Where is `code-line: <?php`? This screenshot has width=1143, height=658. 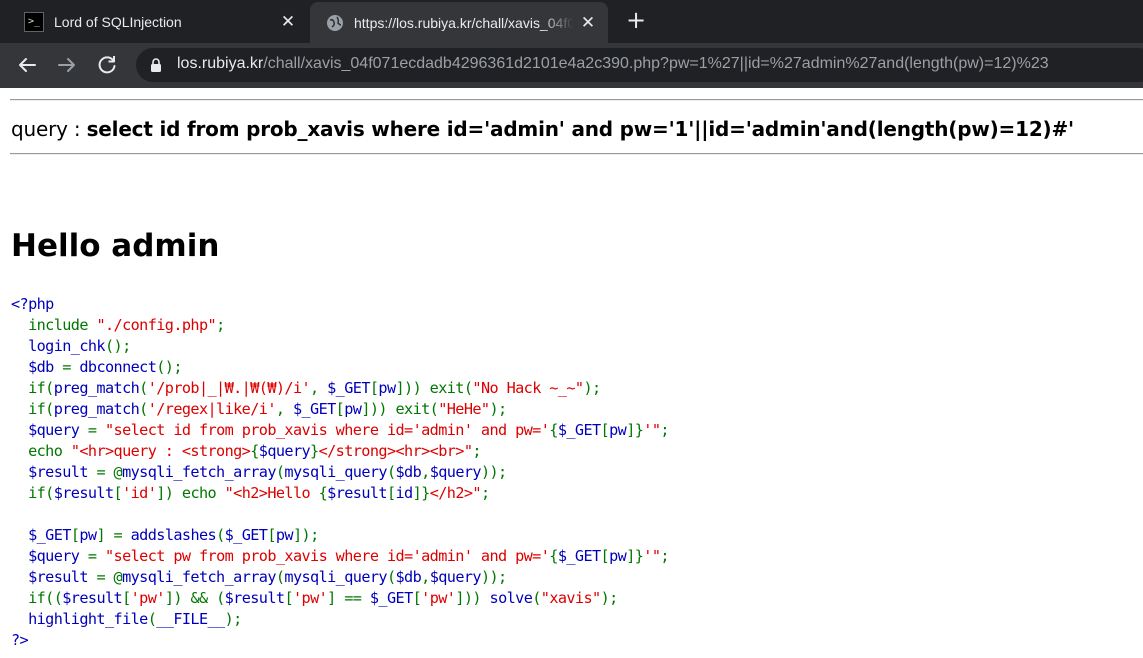
code-line: <?php is located at coordinates (340, 304).